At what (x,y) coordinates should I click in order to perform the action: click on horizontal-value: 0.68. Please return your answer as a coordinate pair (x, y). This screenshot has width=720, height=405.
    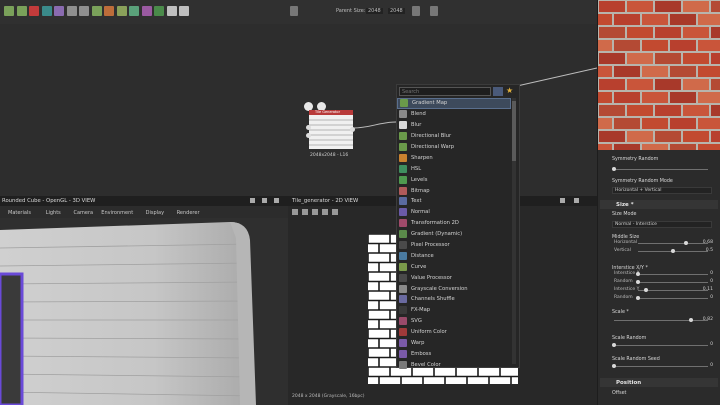
    Looking at the image, I should click on (708, 242).